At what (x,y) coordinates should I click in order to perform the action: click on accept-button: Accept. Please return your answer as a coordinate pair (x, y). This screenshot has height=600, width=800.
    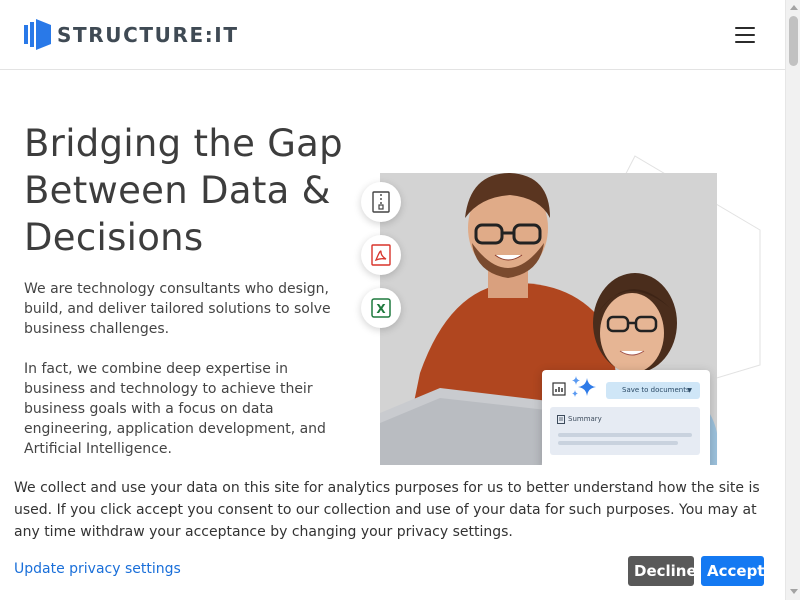
    Looking at the image, I should click on (732, 571).